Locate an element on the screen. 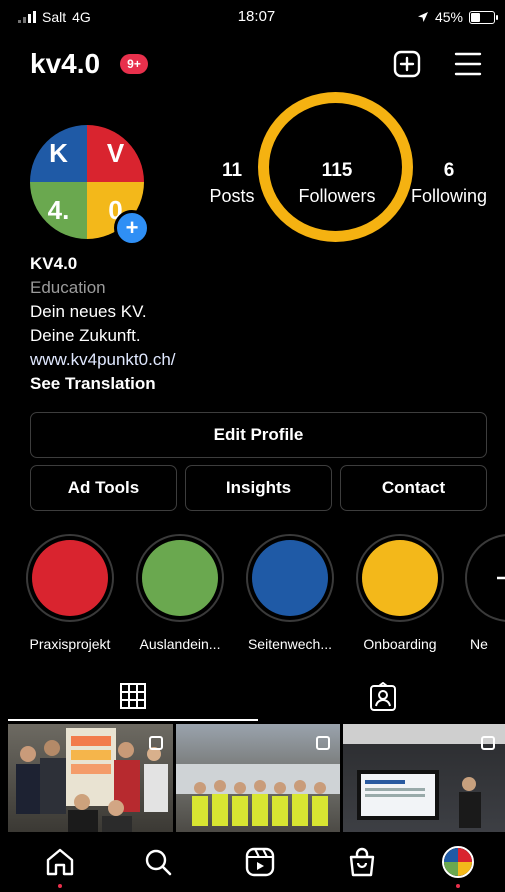 The image size is (505, 892). insights-button: Insights is located at coordinates (258, 488).